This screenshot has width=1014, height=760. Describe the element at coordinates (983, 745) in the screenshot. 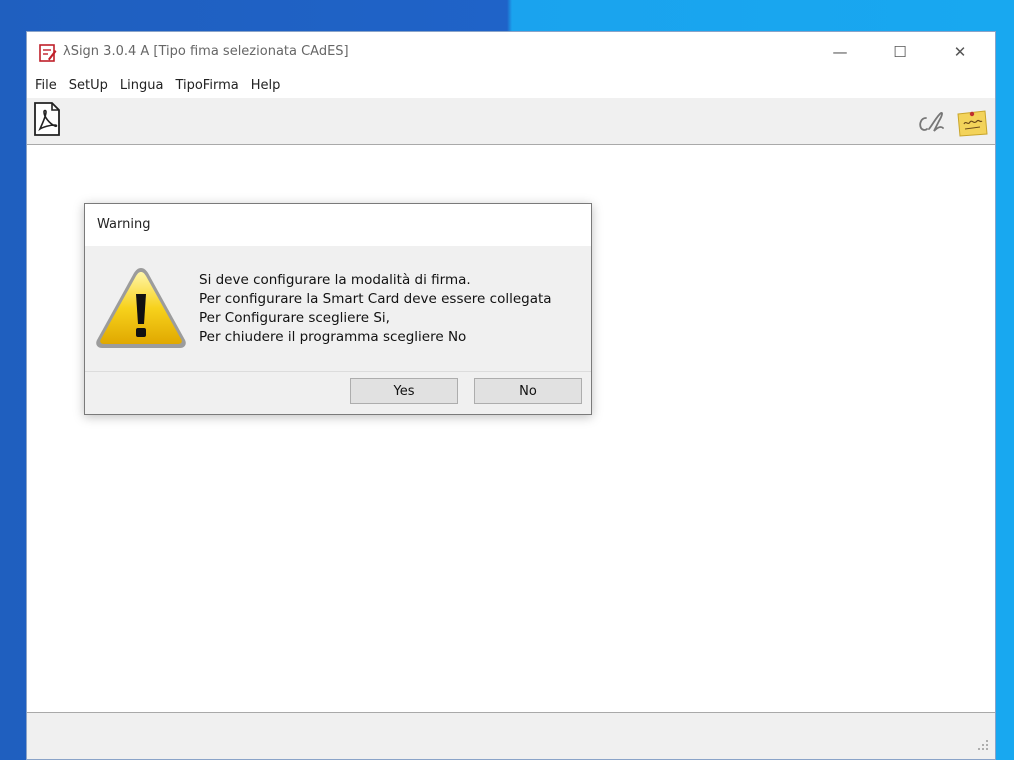

I see `resize-grip-icon` at that location.